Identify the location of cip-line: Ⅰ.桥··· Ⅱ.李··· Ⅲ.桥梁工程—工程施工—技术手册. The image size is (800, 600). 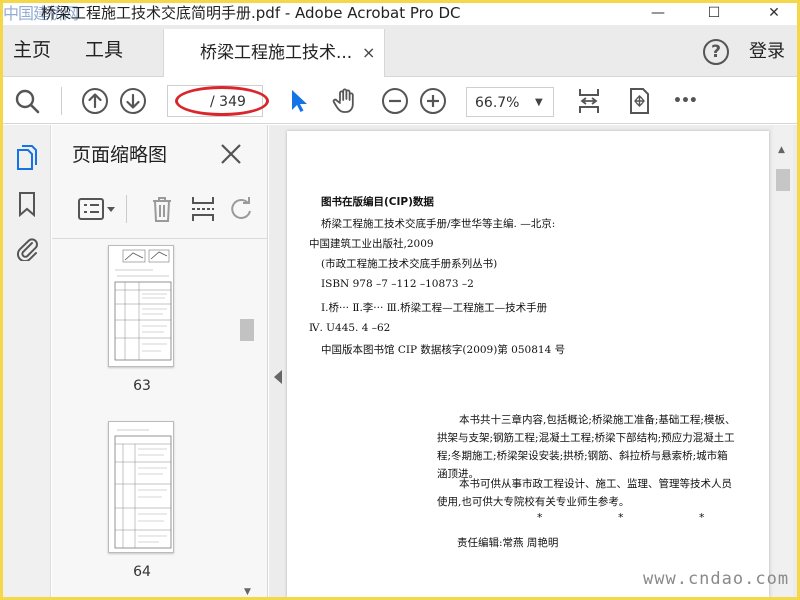
(434, 308).